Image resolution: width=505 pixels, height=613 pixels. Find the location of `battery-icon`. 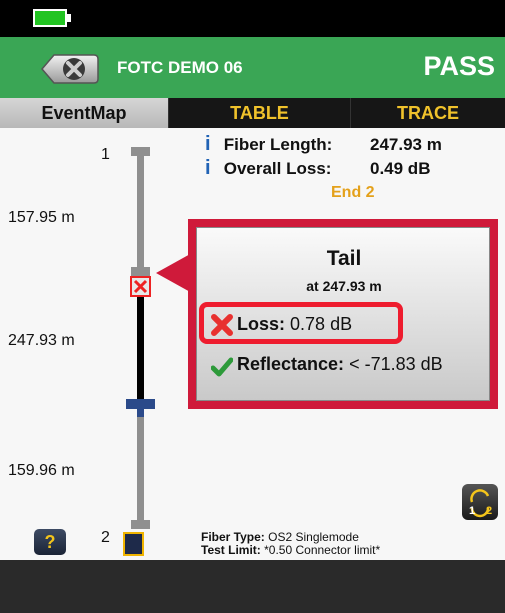

battery-icon is located at coordinates (50, 18).